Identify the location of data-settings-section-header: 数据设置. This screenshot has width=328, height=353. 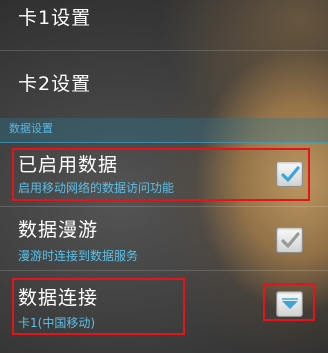
(164, 130).